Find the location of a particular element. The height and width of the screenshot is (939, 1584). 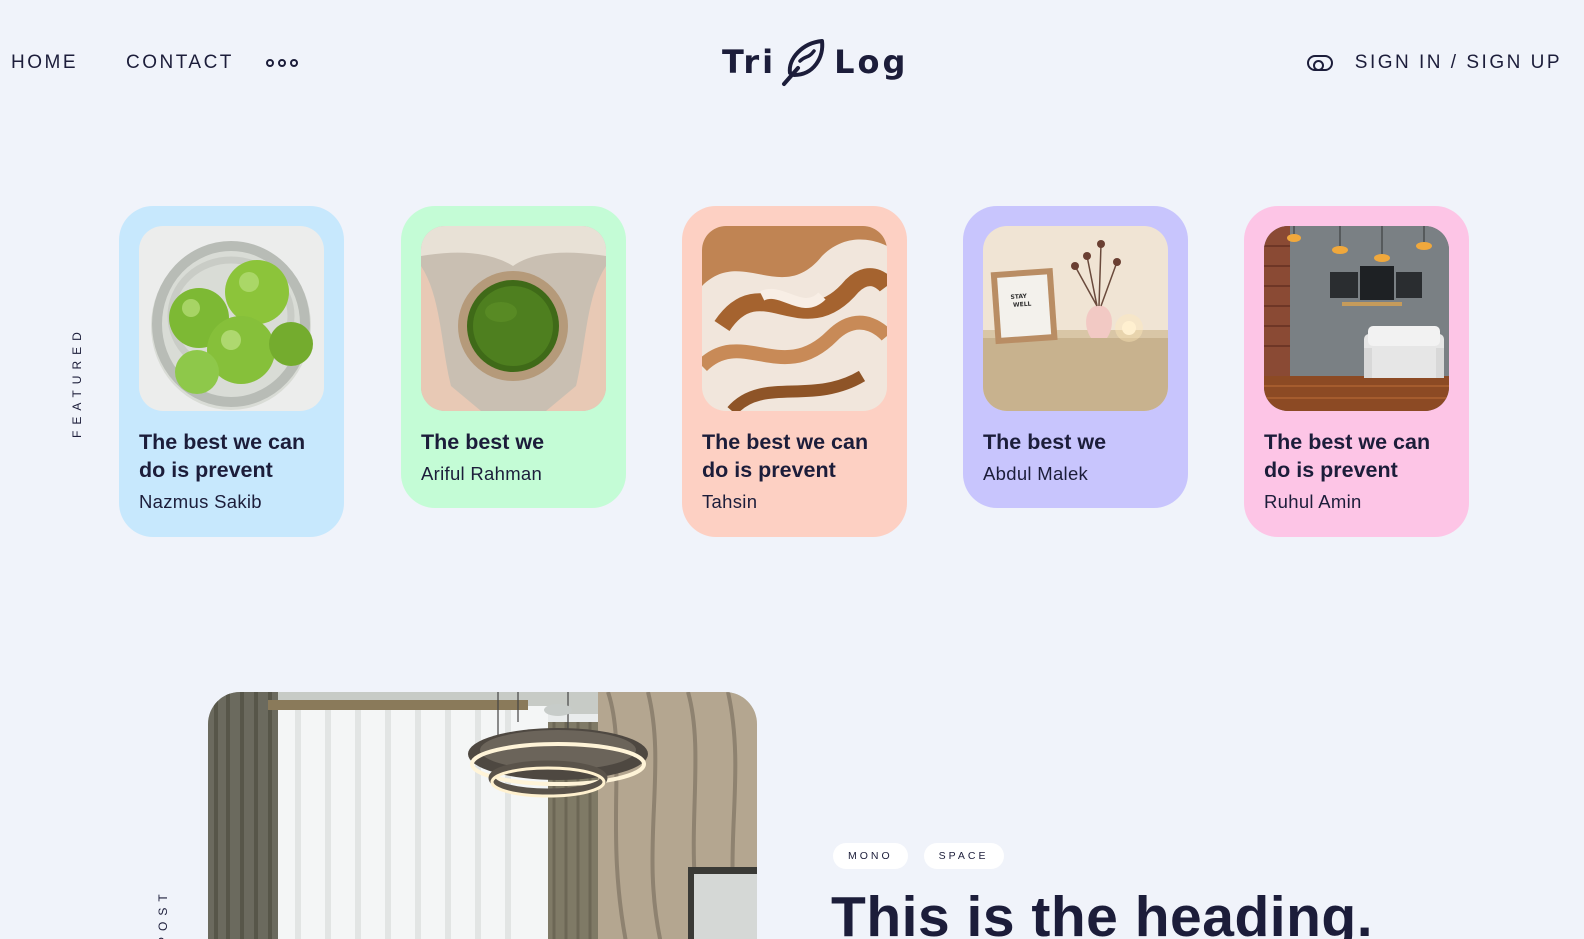

svg-text: STAY is located at coordinates (1018, 297).